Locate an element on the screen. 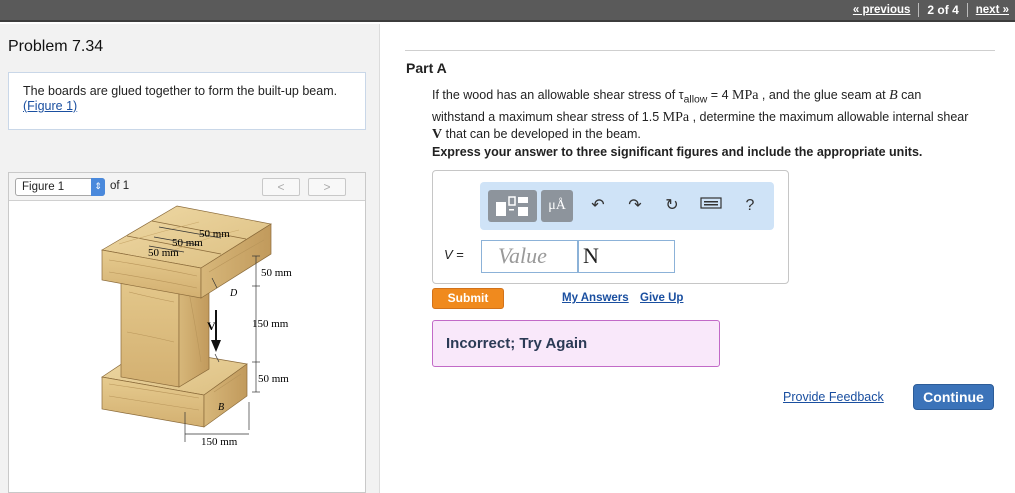 This screenshot has height=493, width=1015. math-toolbar: μÅ ↶ ↷ ↻ ? is located at coordinates (627, 206).